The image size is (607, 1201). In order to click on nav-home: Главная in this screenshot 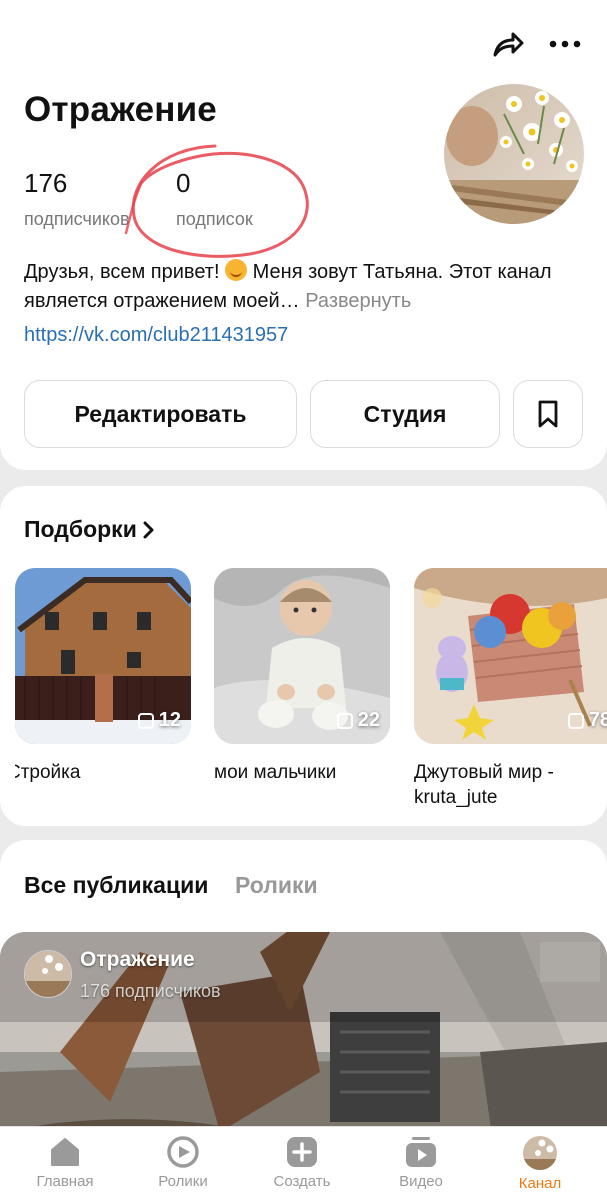, I will do `click(65, 1162)`.